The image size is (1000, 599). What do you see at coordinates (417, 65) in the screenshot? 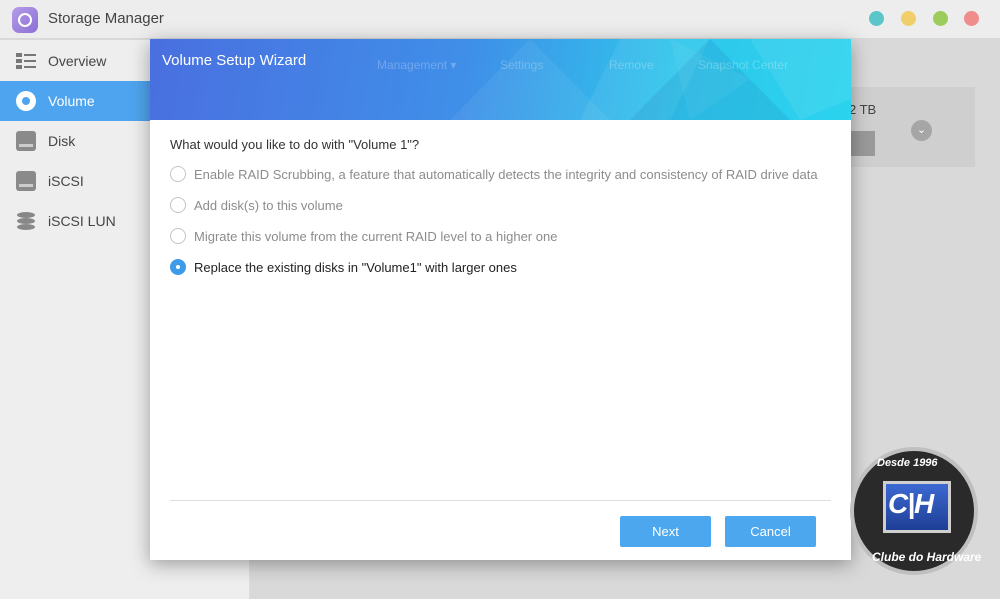
I see `ghost-toolbar-item: Management ▾` at bounding box center [417, 65].